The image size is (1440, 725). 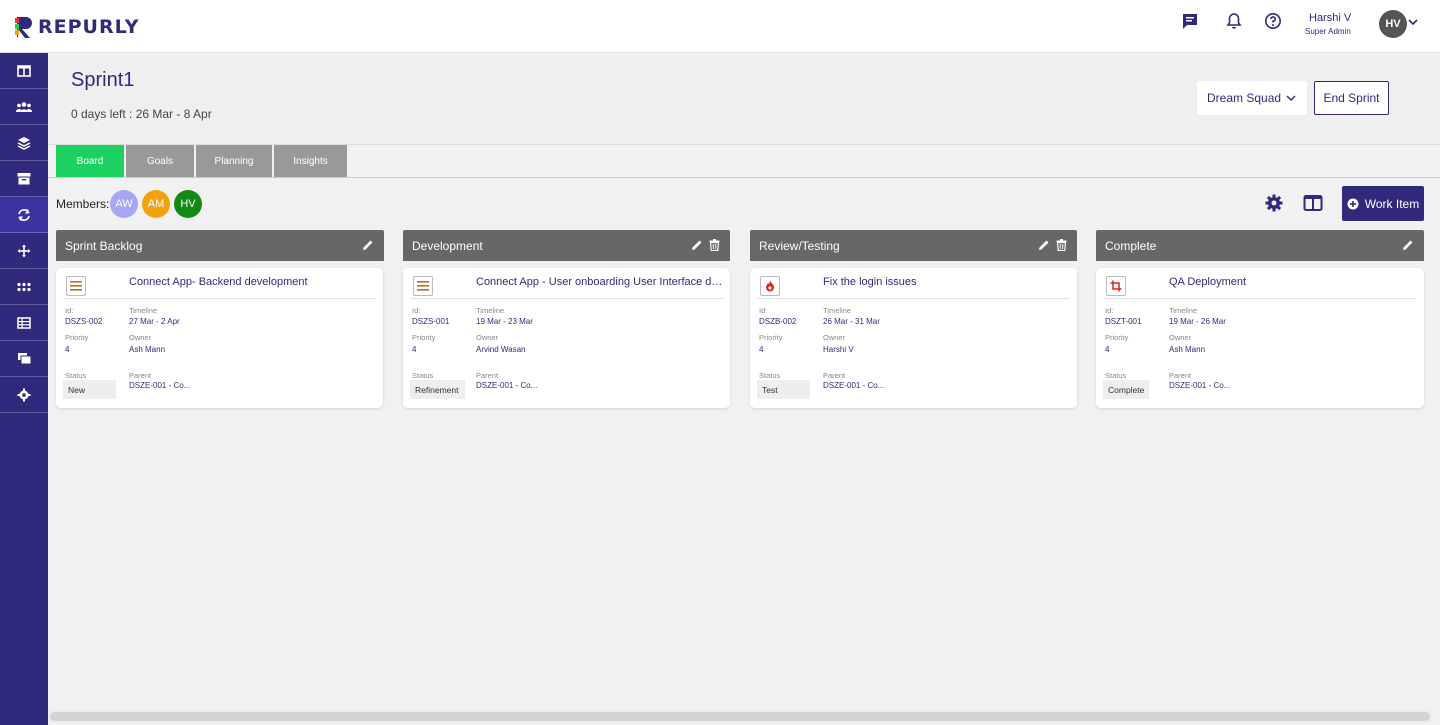 I want to click on tab-goals: Goals, so click(x=160, y=161).